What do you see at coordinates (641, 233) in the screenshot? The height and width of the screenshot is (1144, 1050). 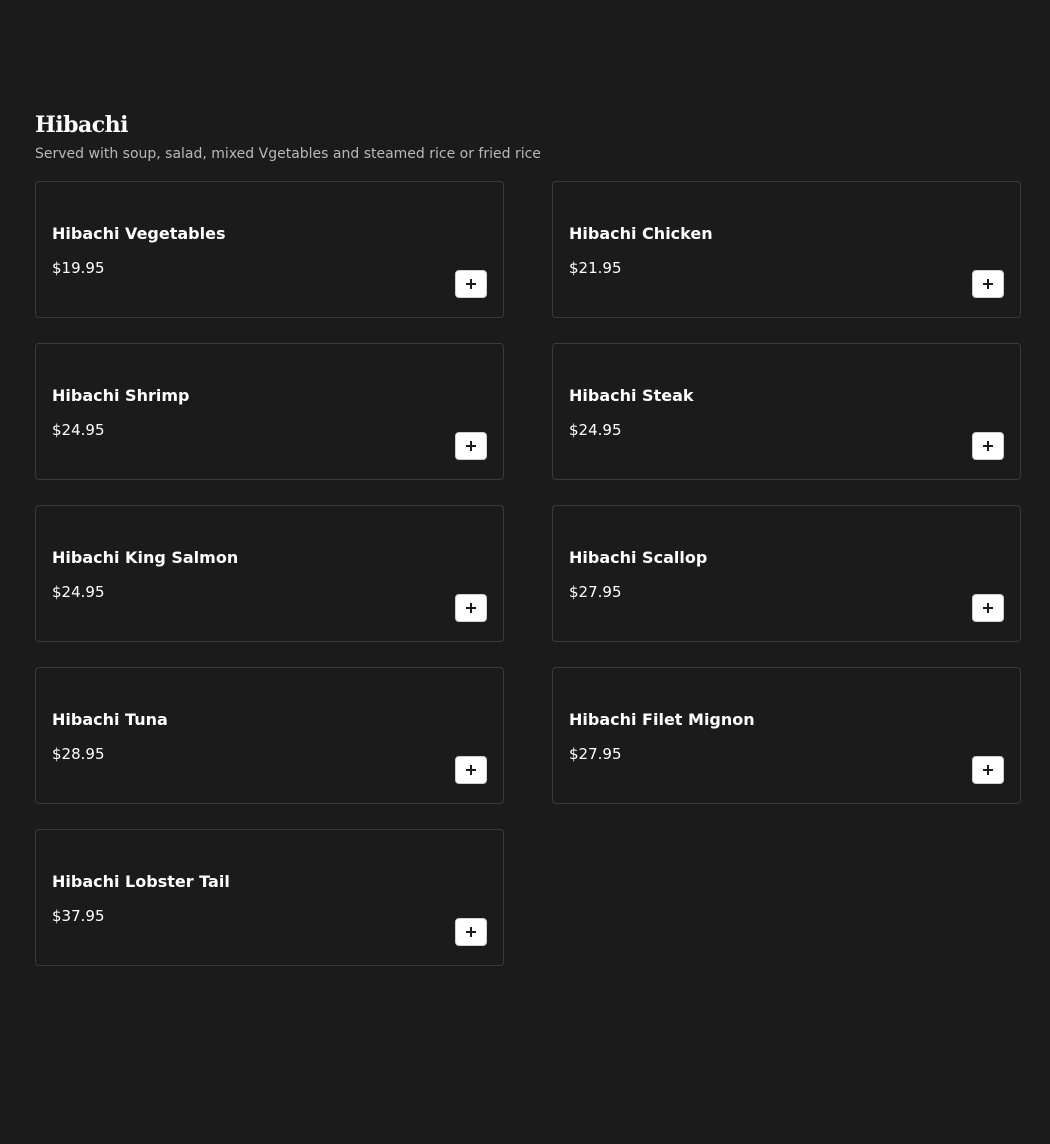 I see `item-name: Hibachi Chicken` at bounding box center [641, 233].